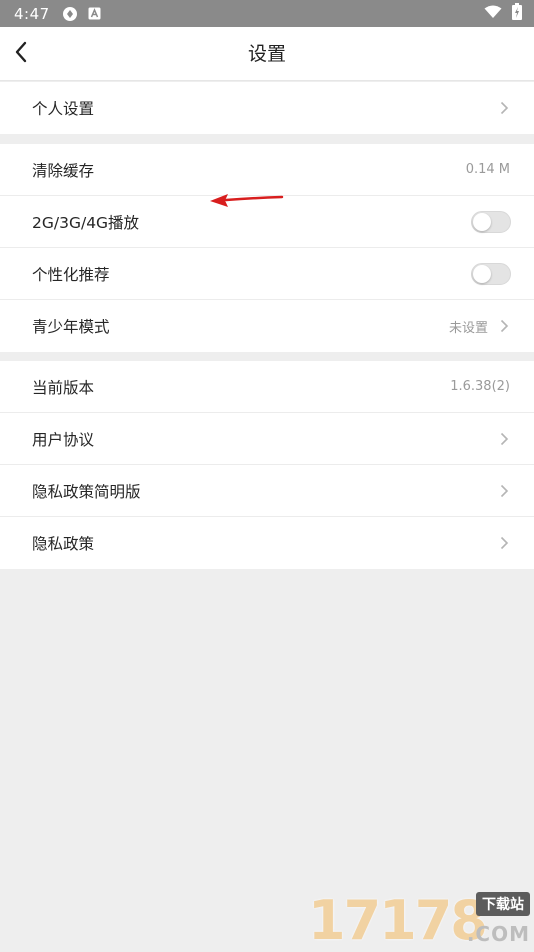 The image size is (534, 952). What do you see at coordinates (85, 222) in the screenshot?
I see `row-label: 2G/3G/4G播放` at bounding box center [85, 222].